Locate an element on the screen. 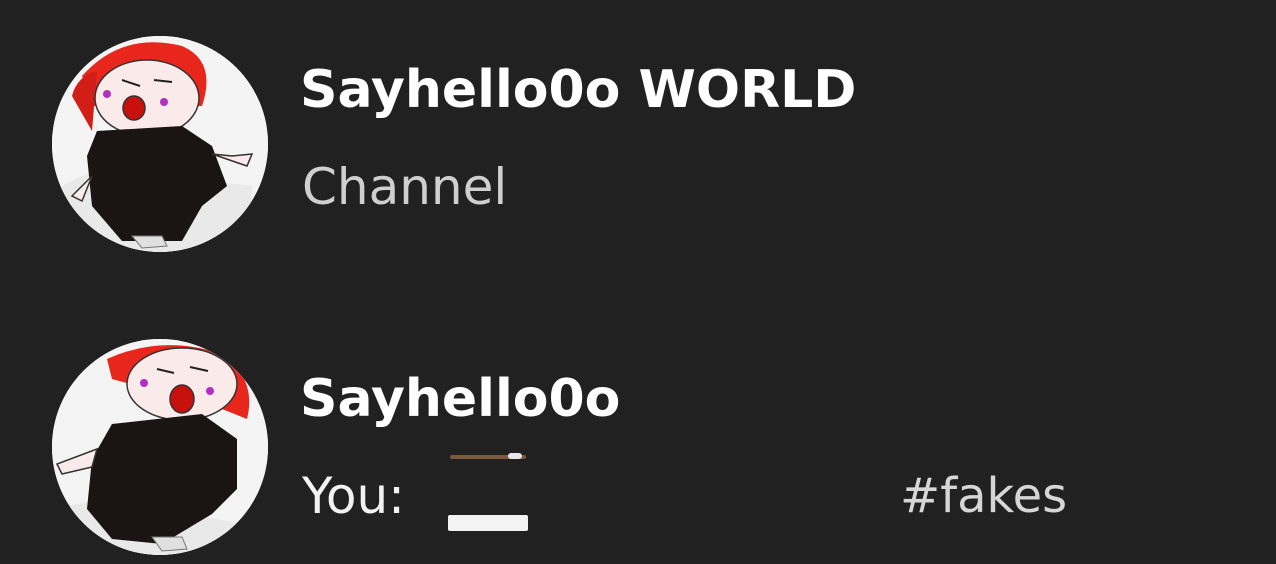  channel-avatar is located at coordinates (160, 144).